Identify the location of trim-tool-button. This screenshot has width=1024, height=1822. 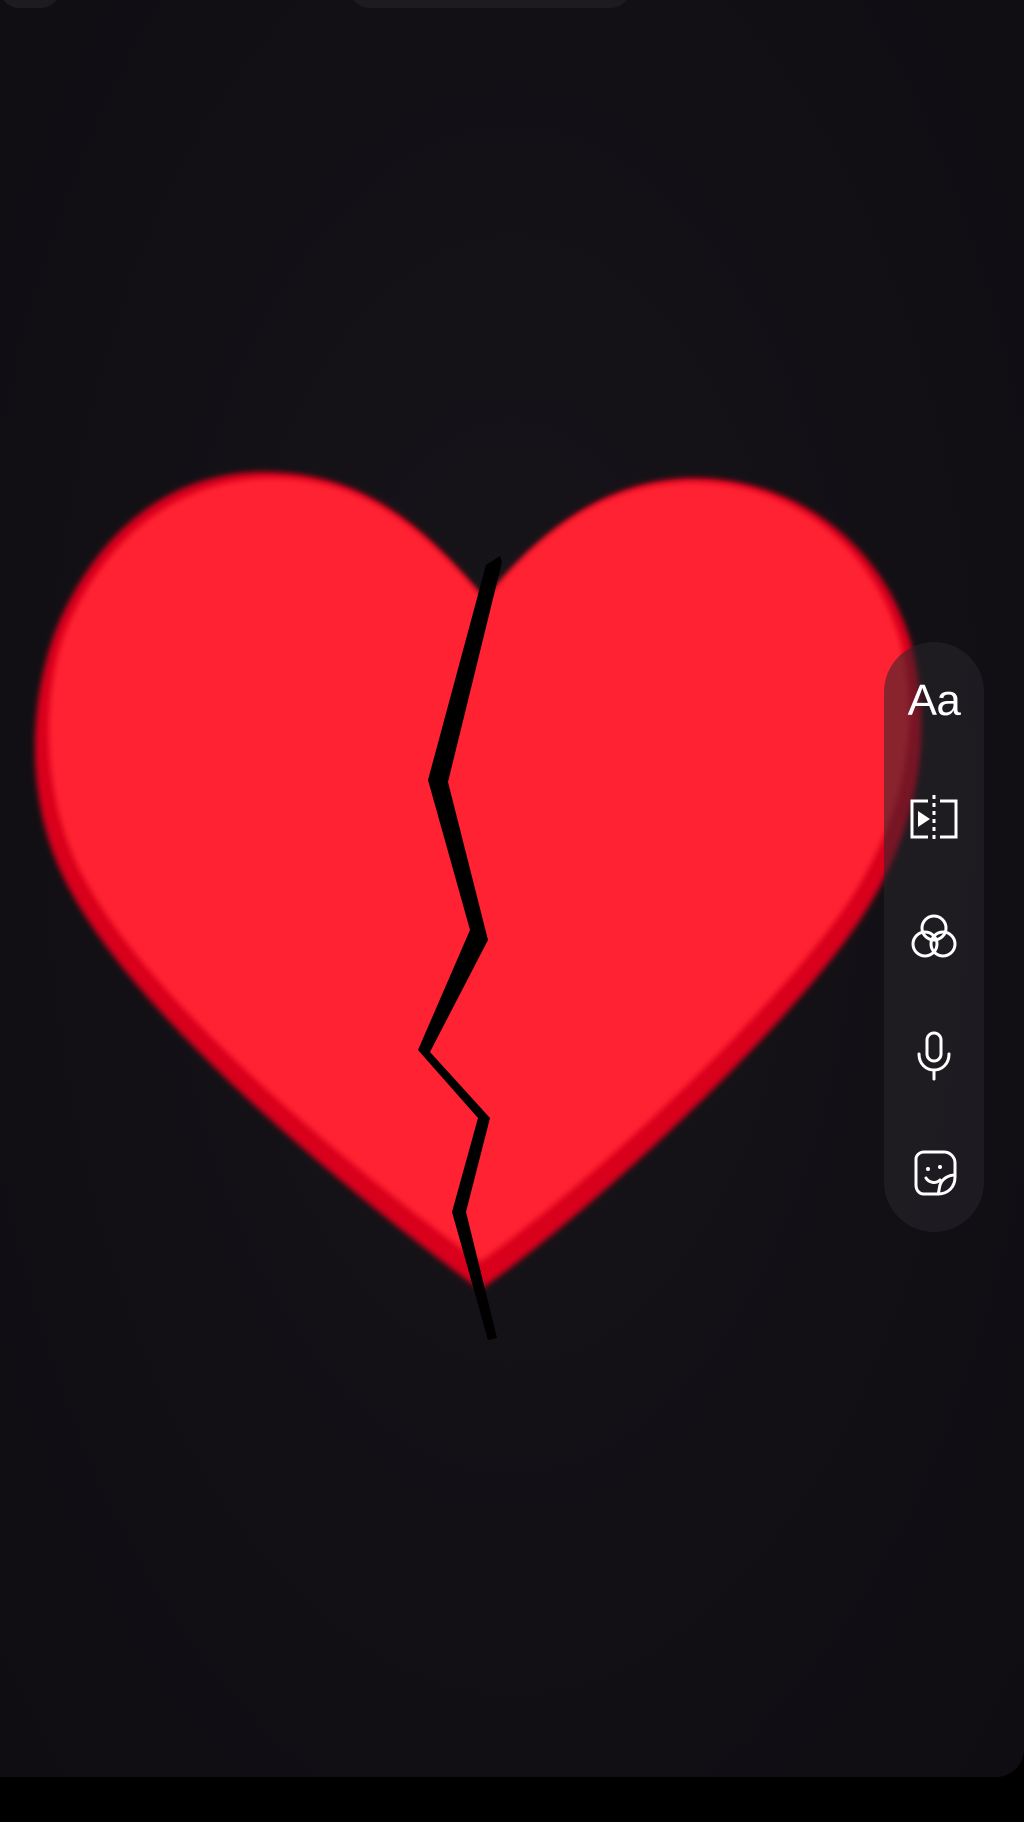
(934, 819).